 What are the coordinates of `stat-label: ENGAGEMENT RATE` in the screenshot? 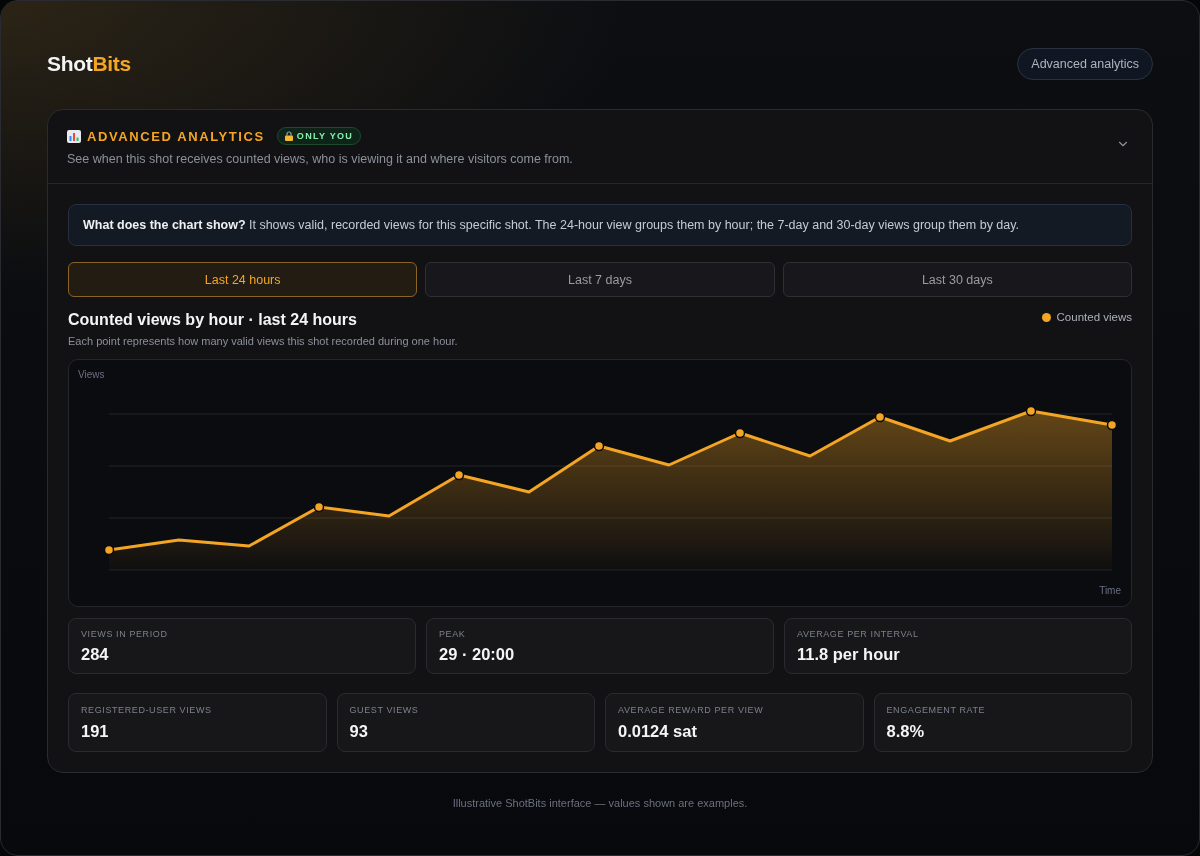 It's located at (936, 710).